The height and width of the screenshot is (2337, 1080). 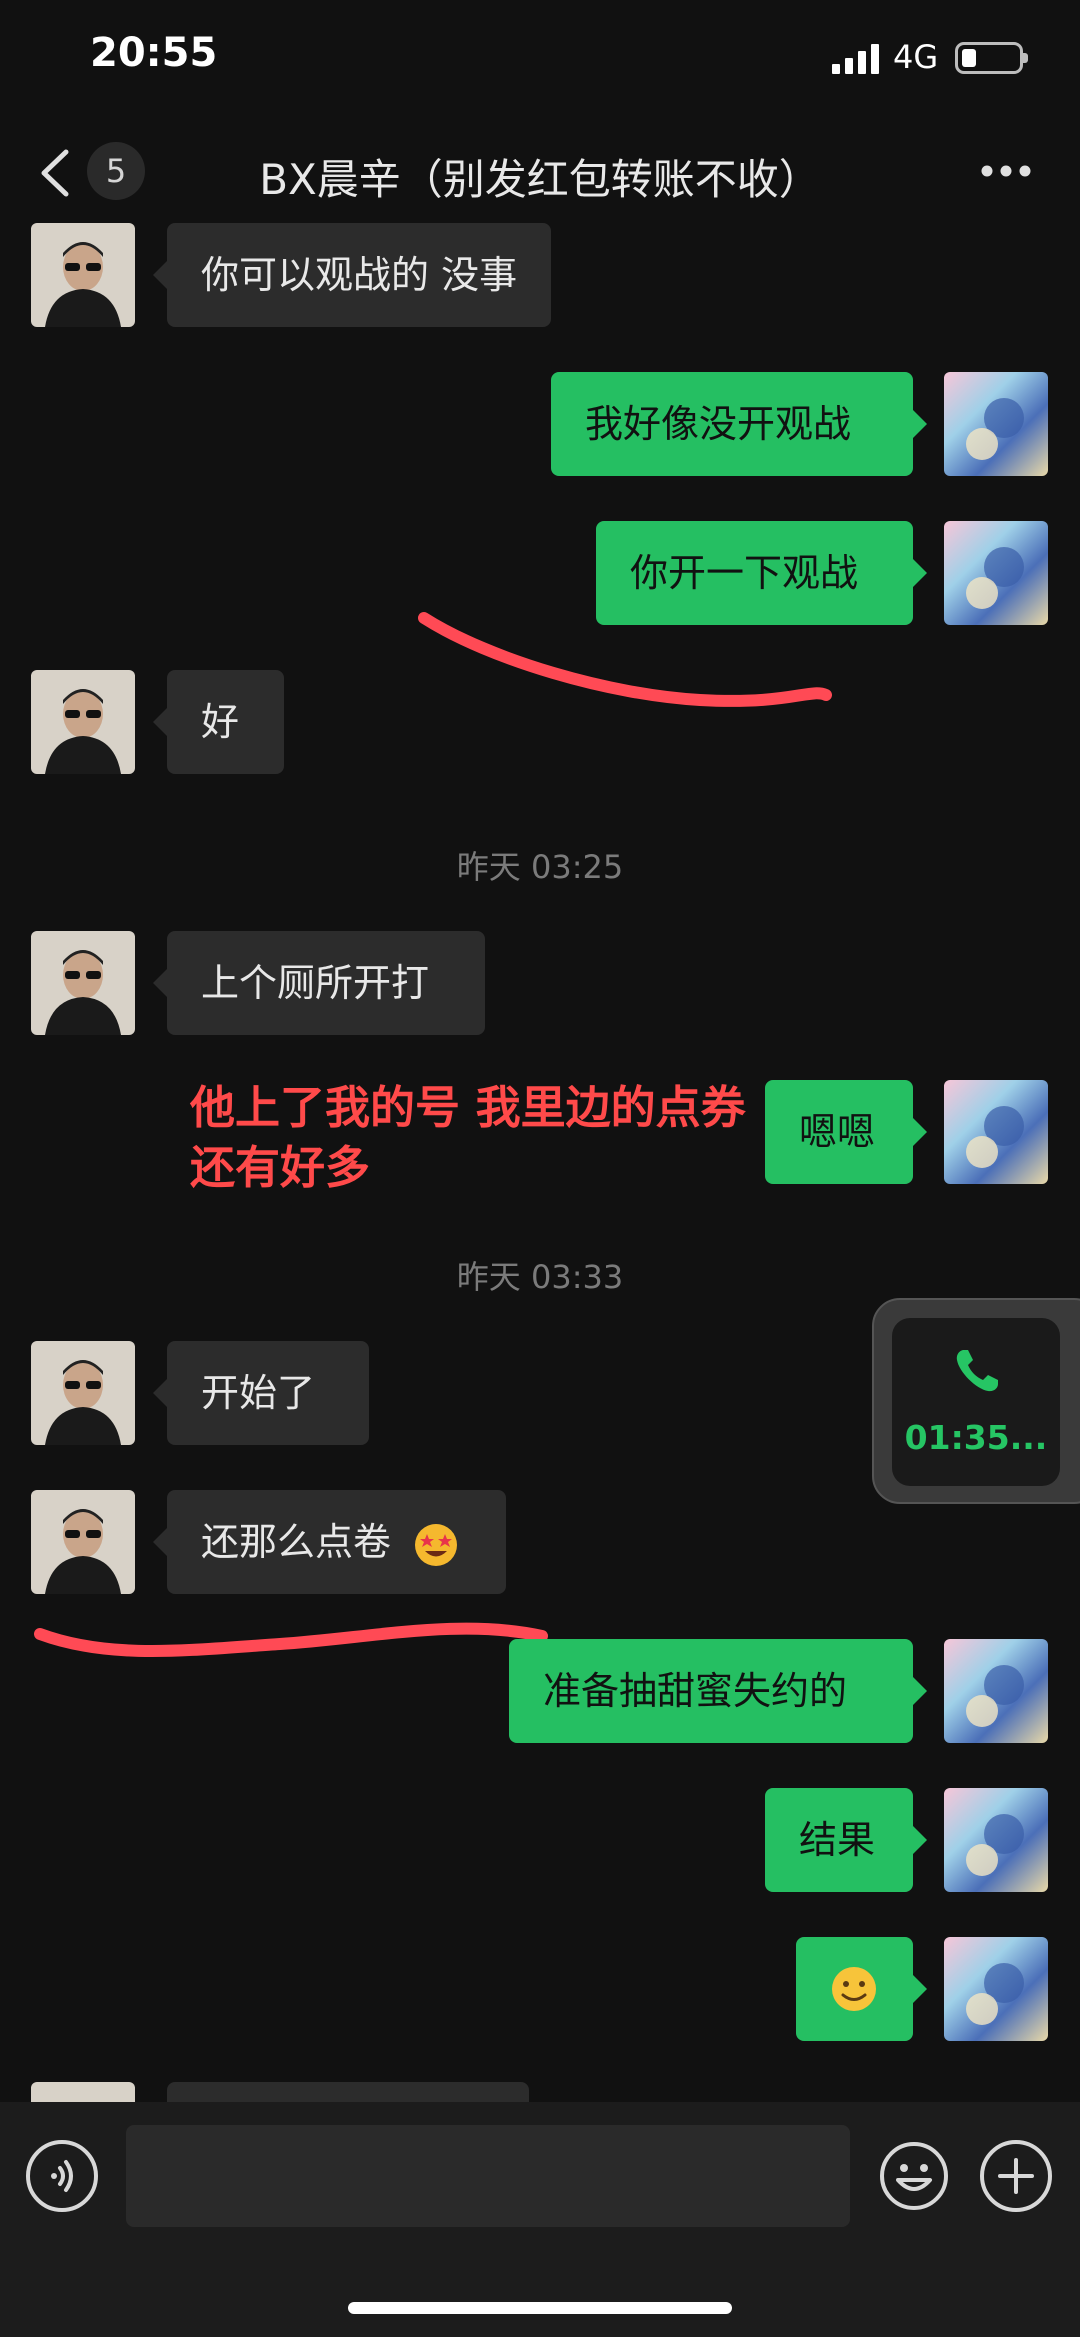 I want to click on phone-icon, so click(x=977, y=1371).